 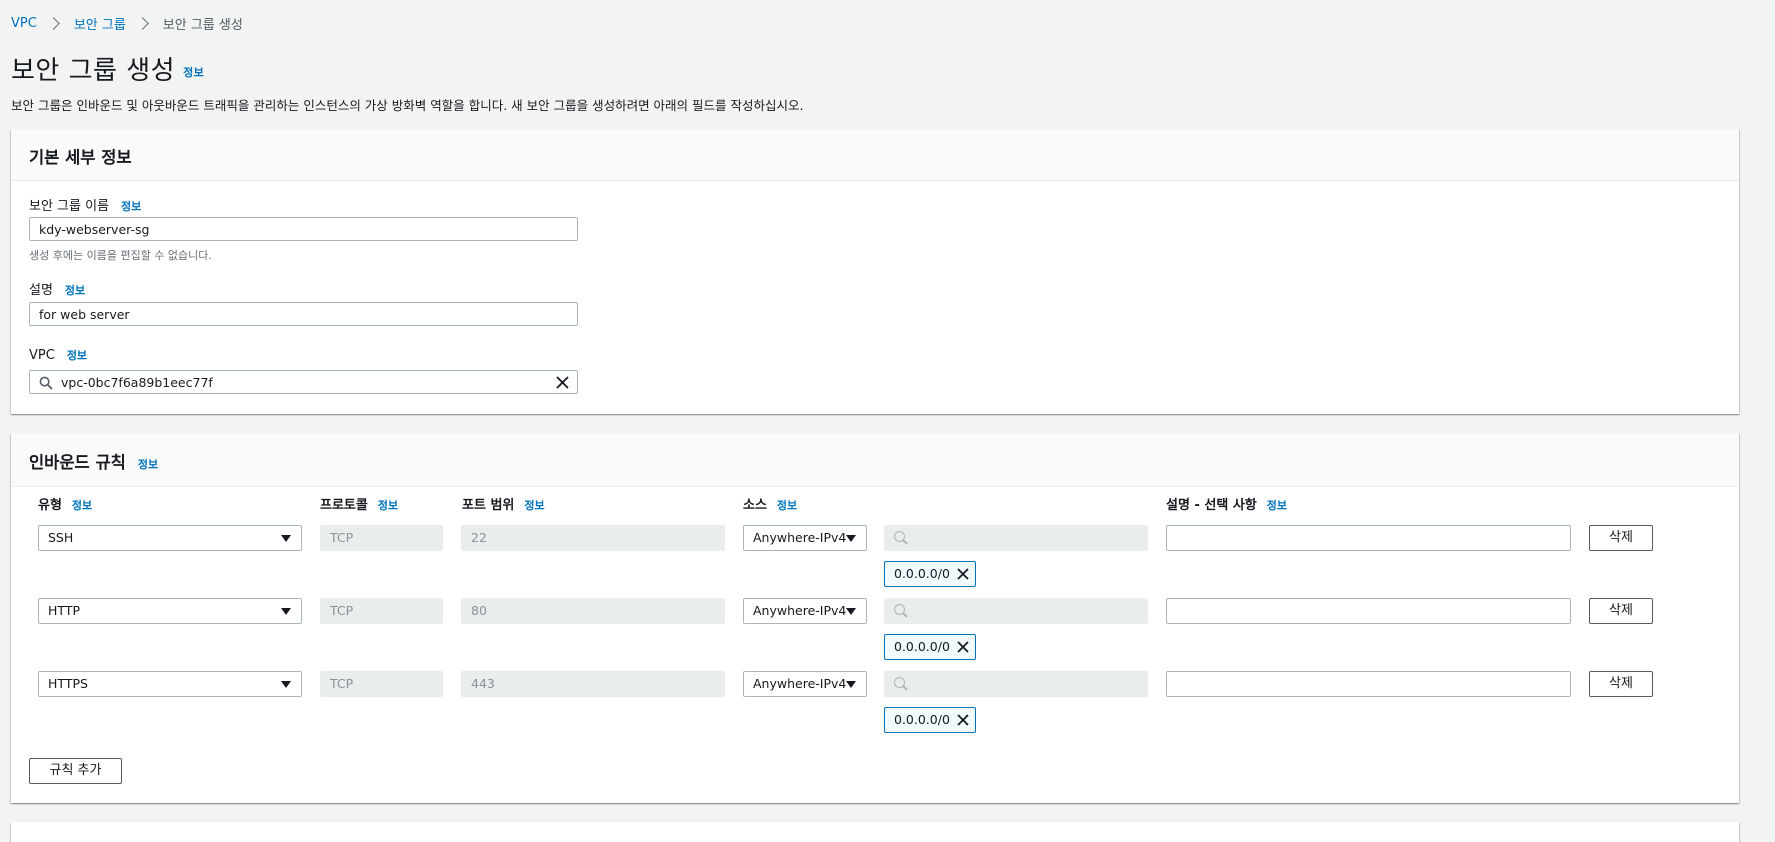 I want to click on vpc-label: VPC 정보, so click(x=58, y=355).